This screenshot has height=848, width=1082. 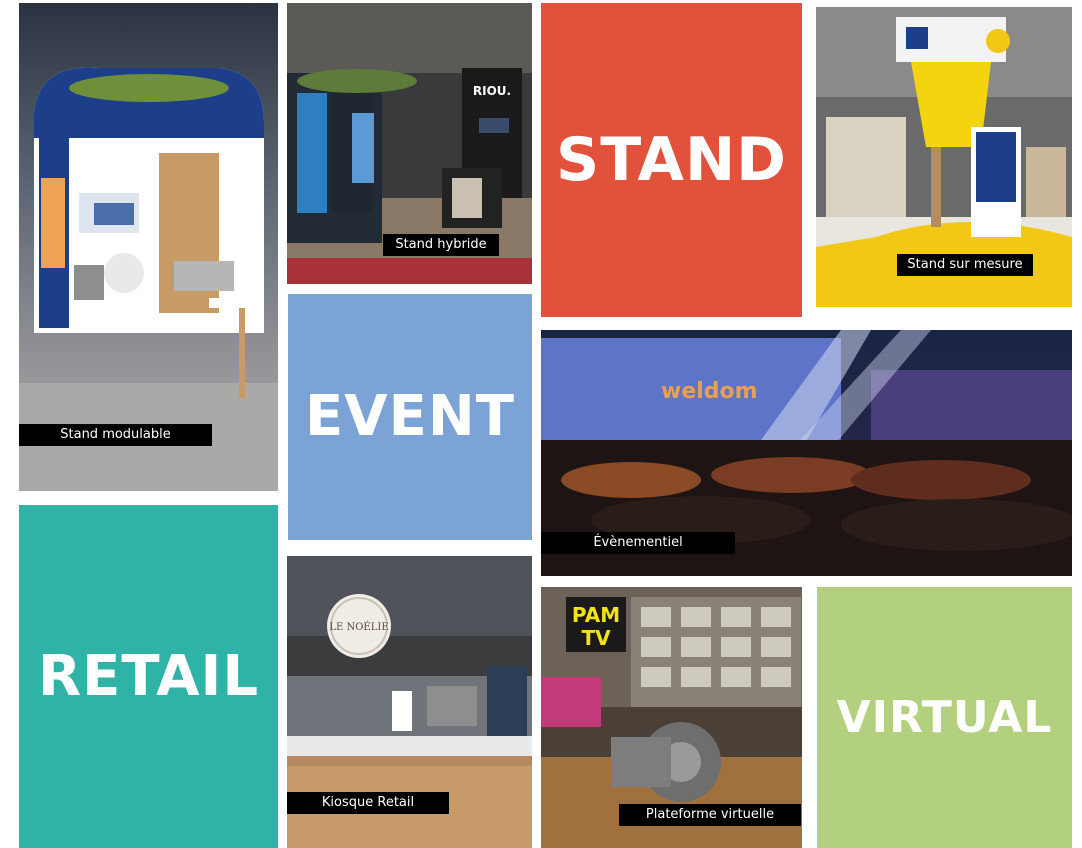 I want to click on modular-booth-photo, so click(x=148, y=247).